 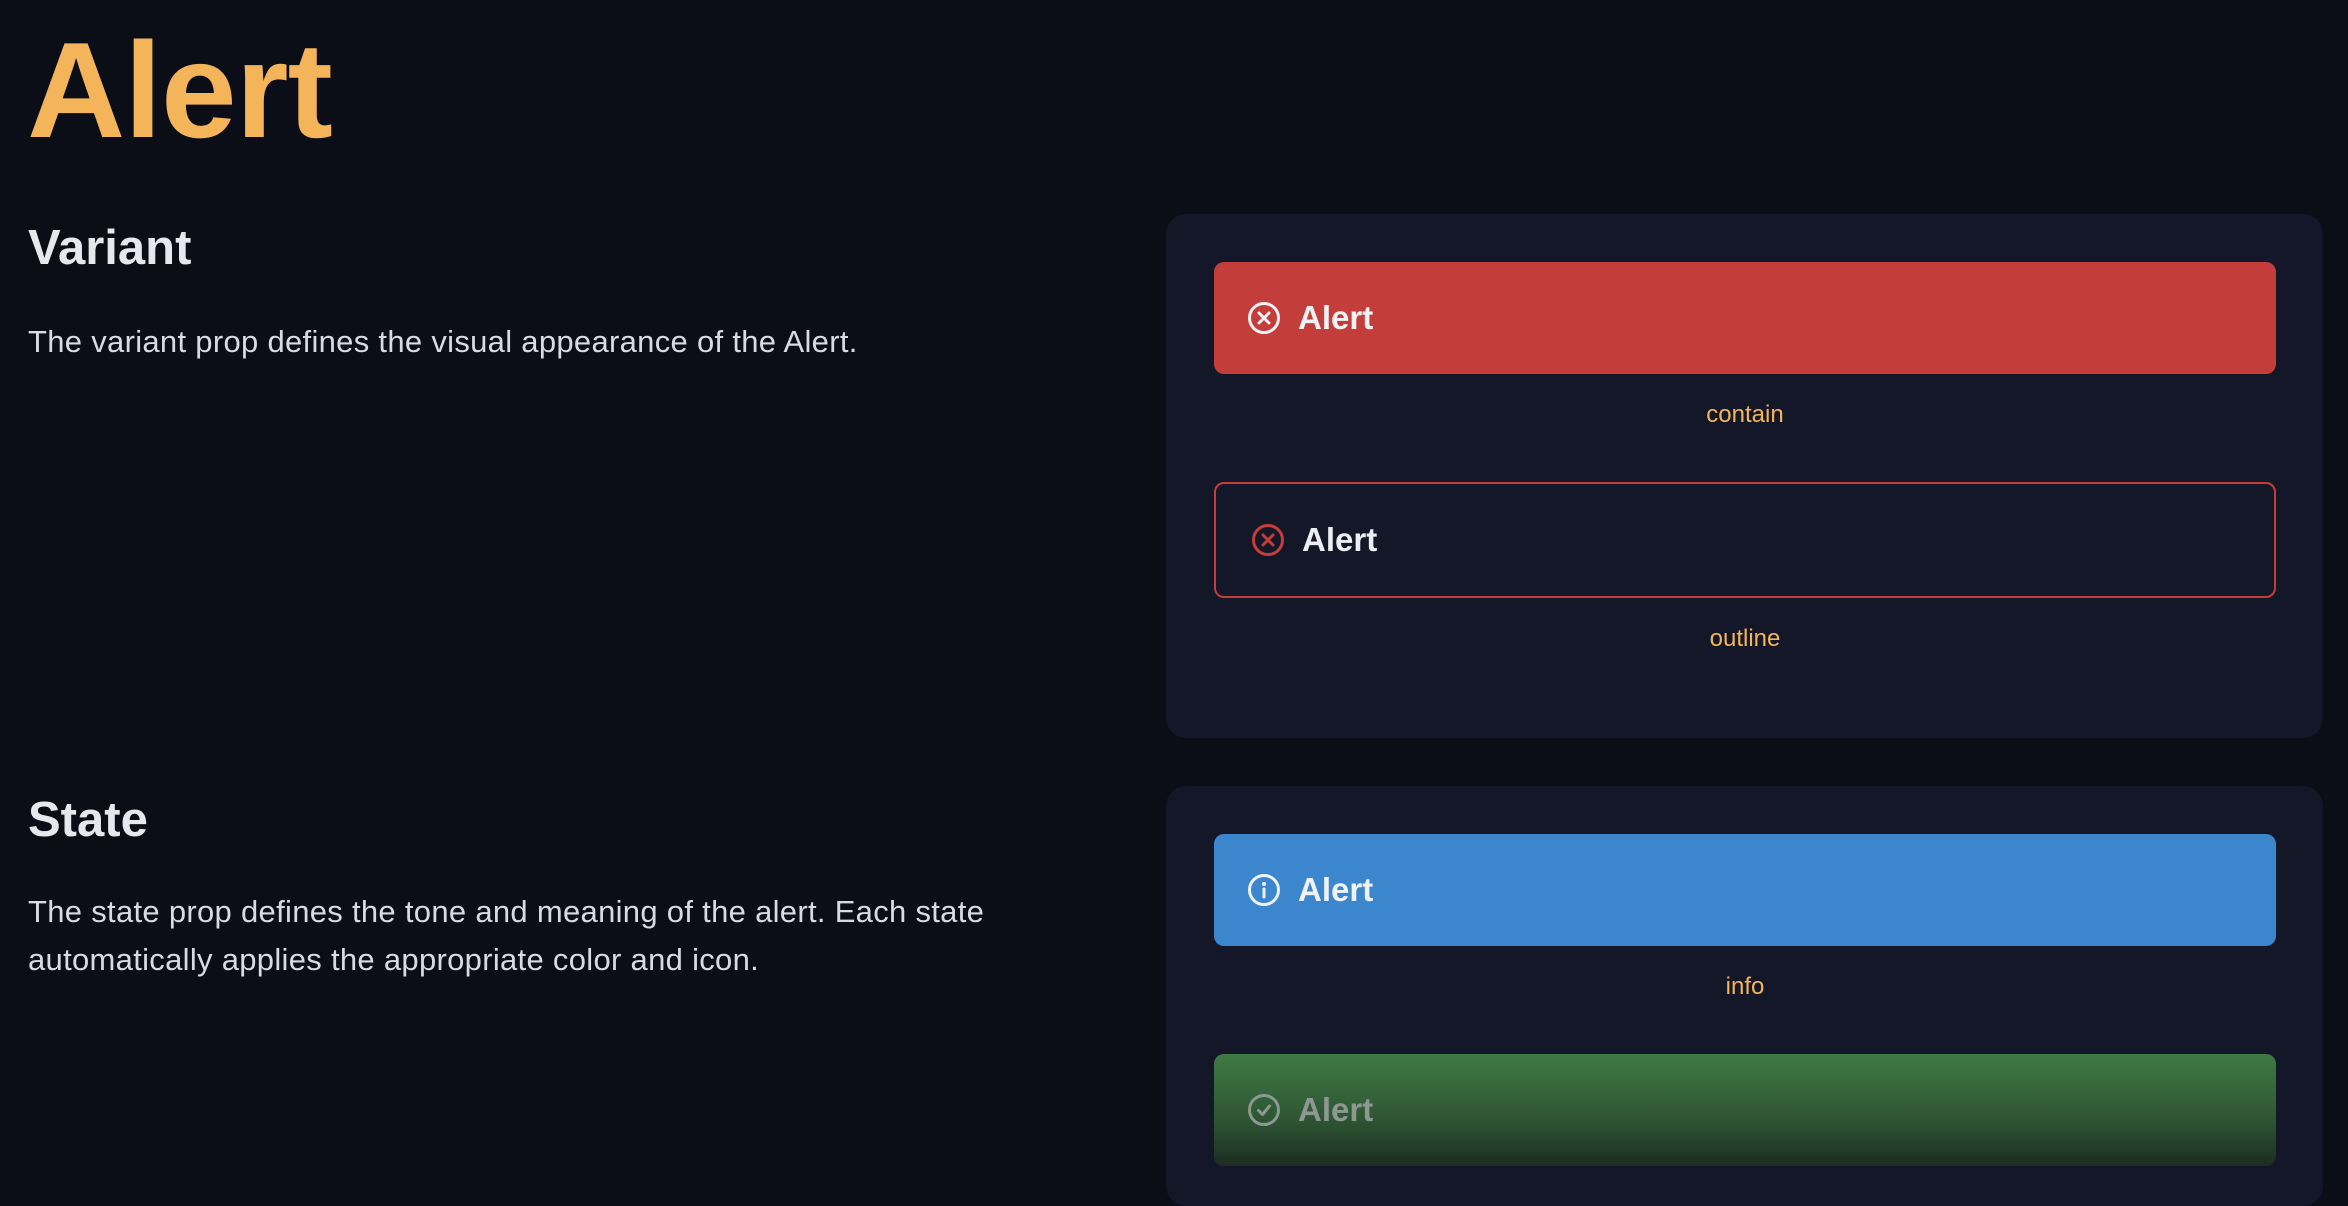 What do you see at coordinates (110, 248) in the screenshot?
I see `variant-heading: Variant` at bounding box center [110, 248].